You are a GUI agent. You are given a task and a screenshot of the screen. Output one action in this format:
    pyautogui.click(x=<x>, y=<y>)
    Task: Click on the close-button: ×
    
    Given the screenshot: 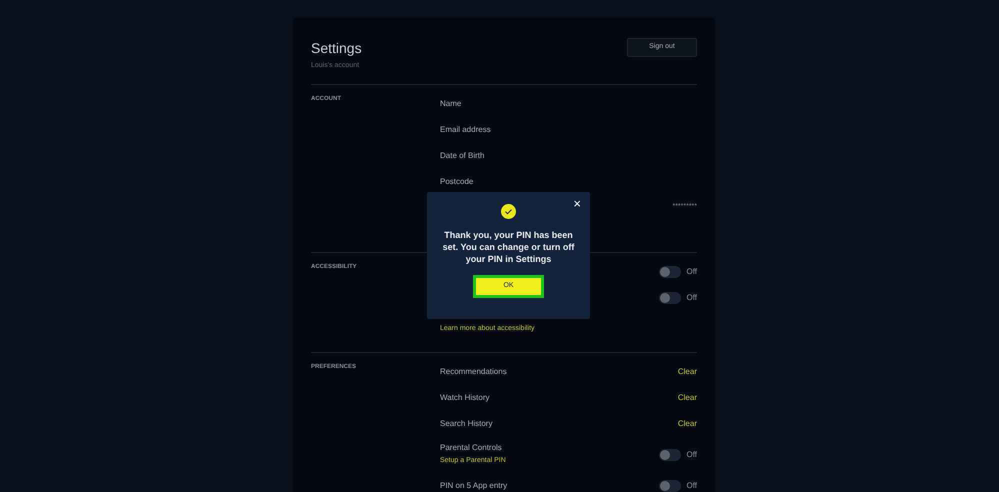 What is the action you would take?
    pyautogui.click(x=577, y=203)
    